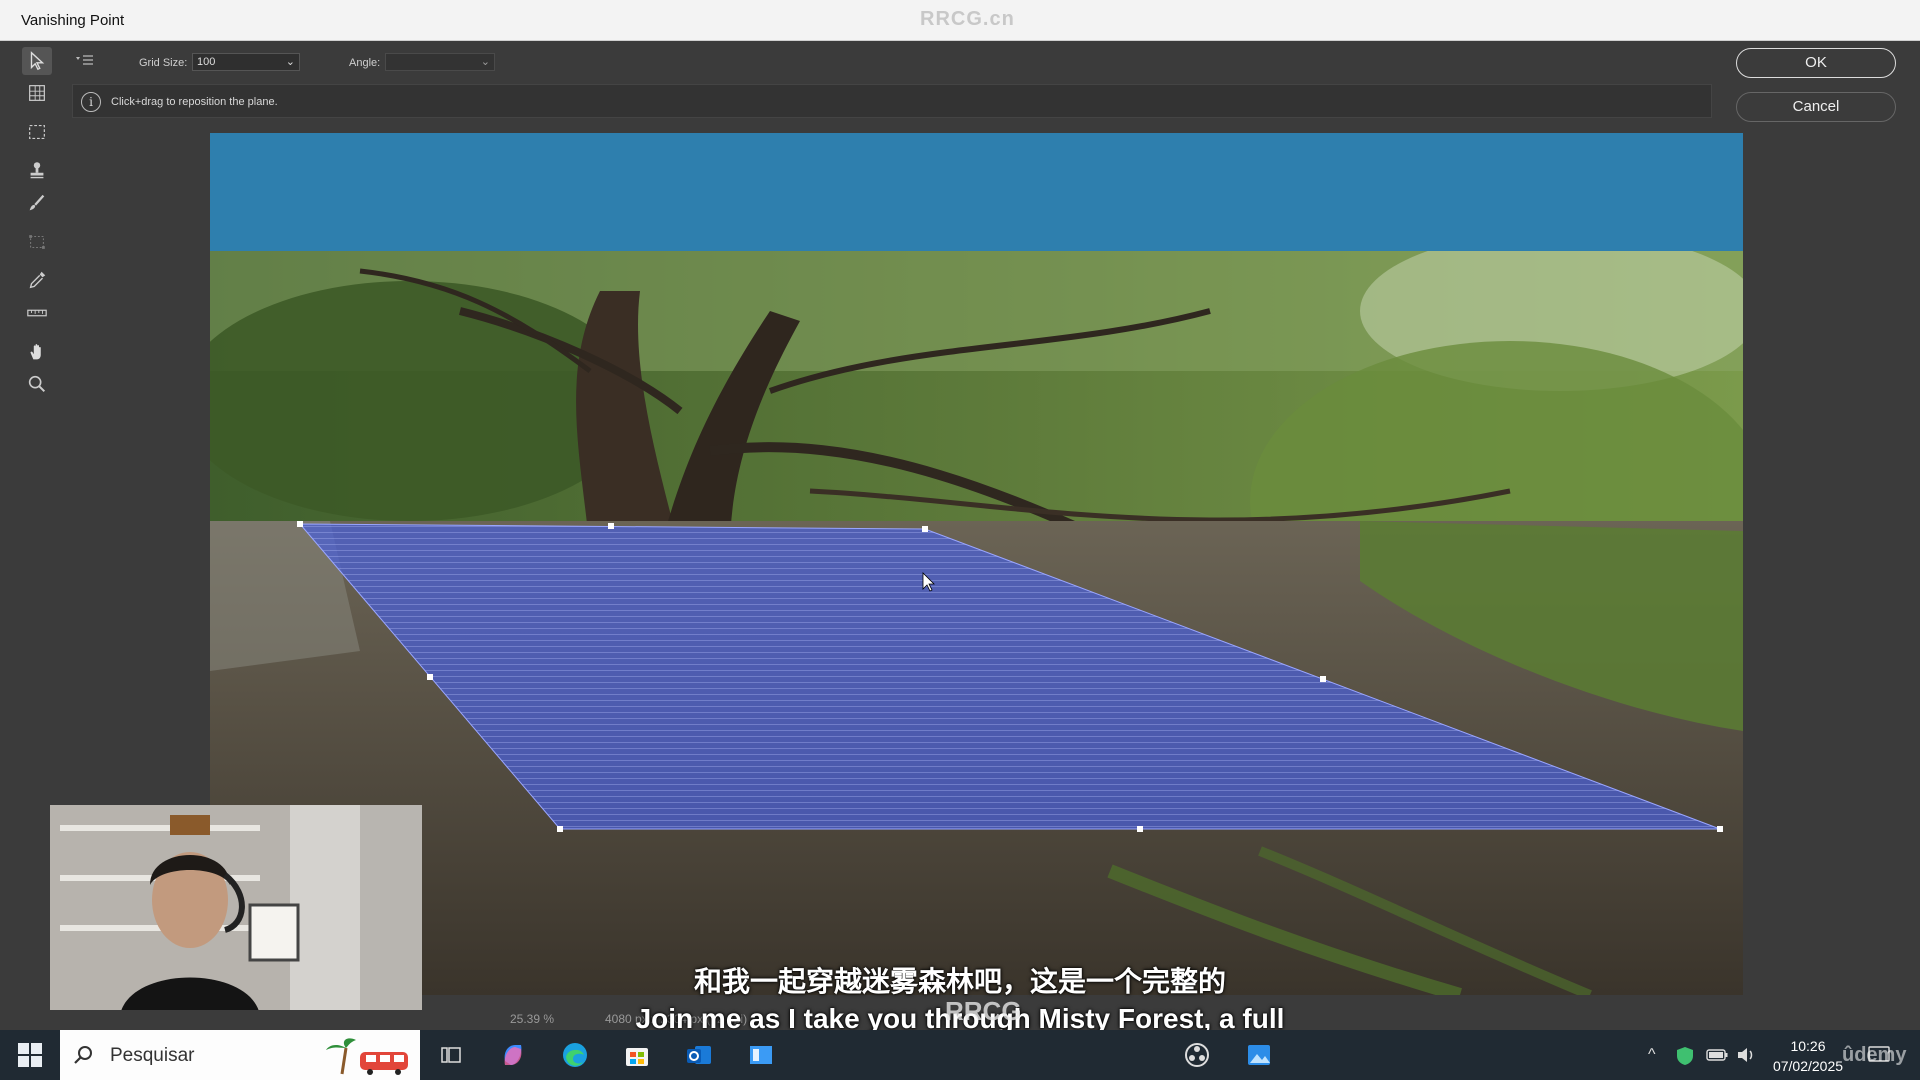 This screenshot has height=1080, width=1920. What do you see at coordinates (699, 1055) in the screenshot?
I see `outlook-icon` at bounding box center [699, 1055].